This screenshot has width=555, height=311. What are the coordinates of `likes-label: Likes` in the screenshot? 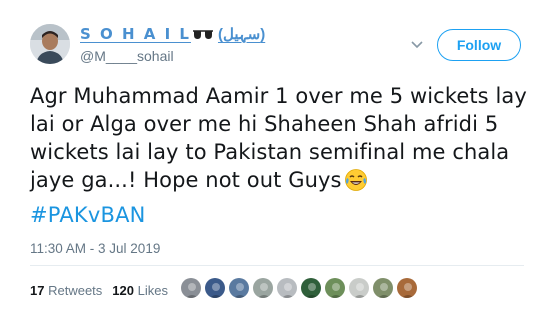 It's located at (152, 290).